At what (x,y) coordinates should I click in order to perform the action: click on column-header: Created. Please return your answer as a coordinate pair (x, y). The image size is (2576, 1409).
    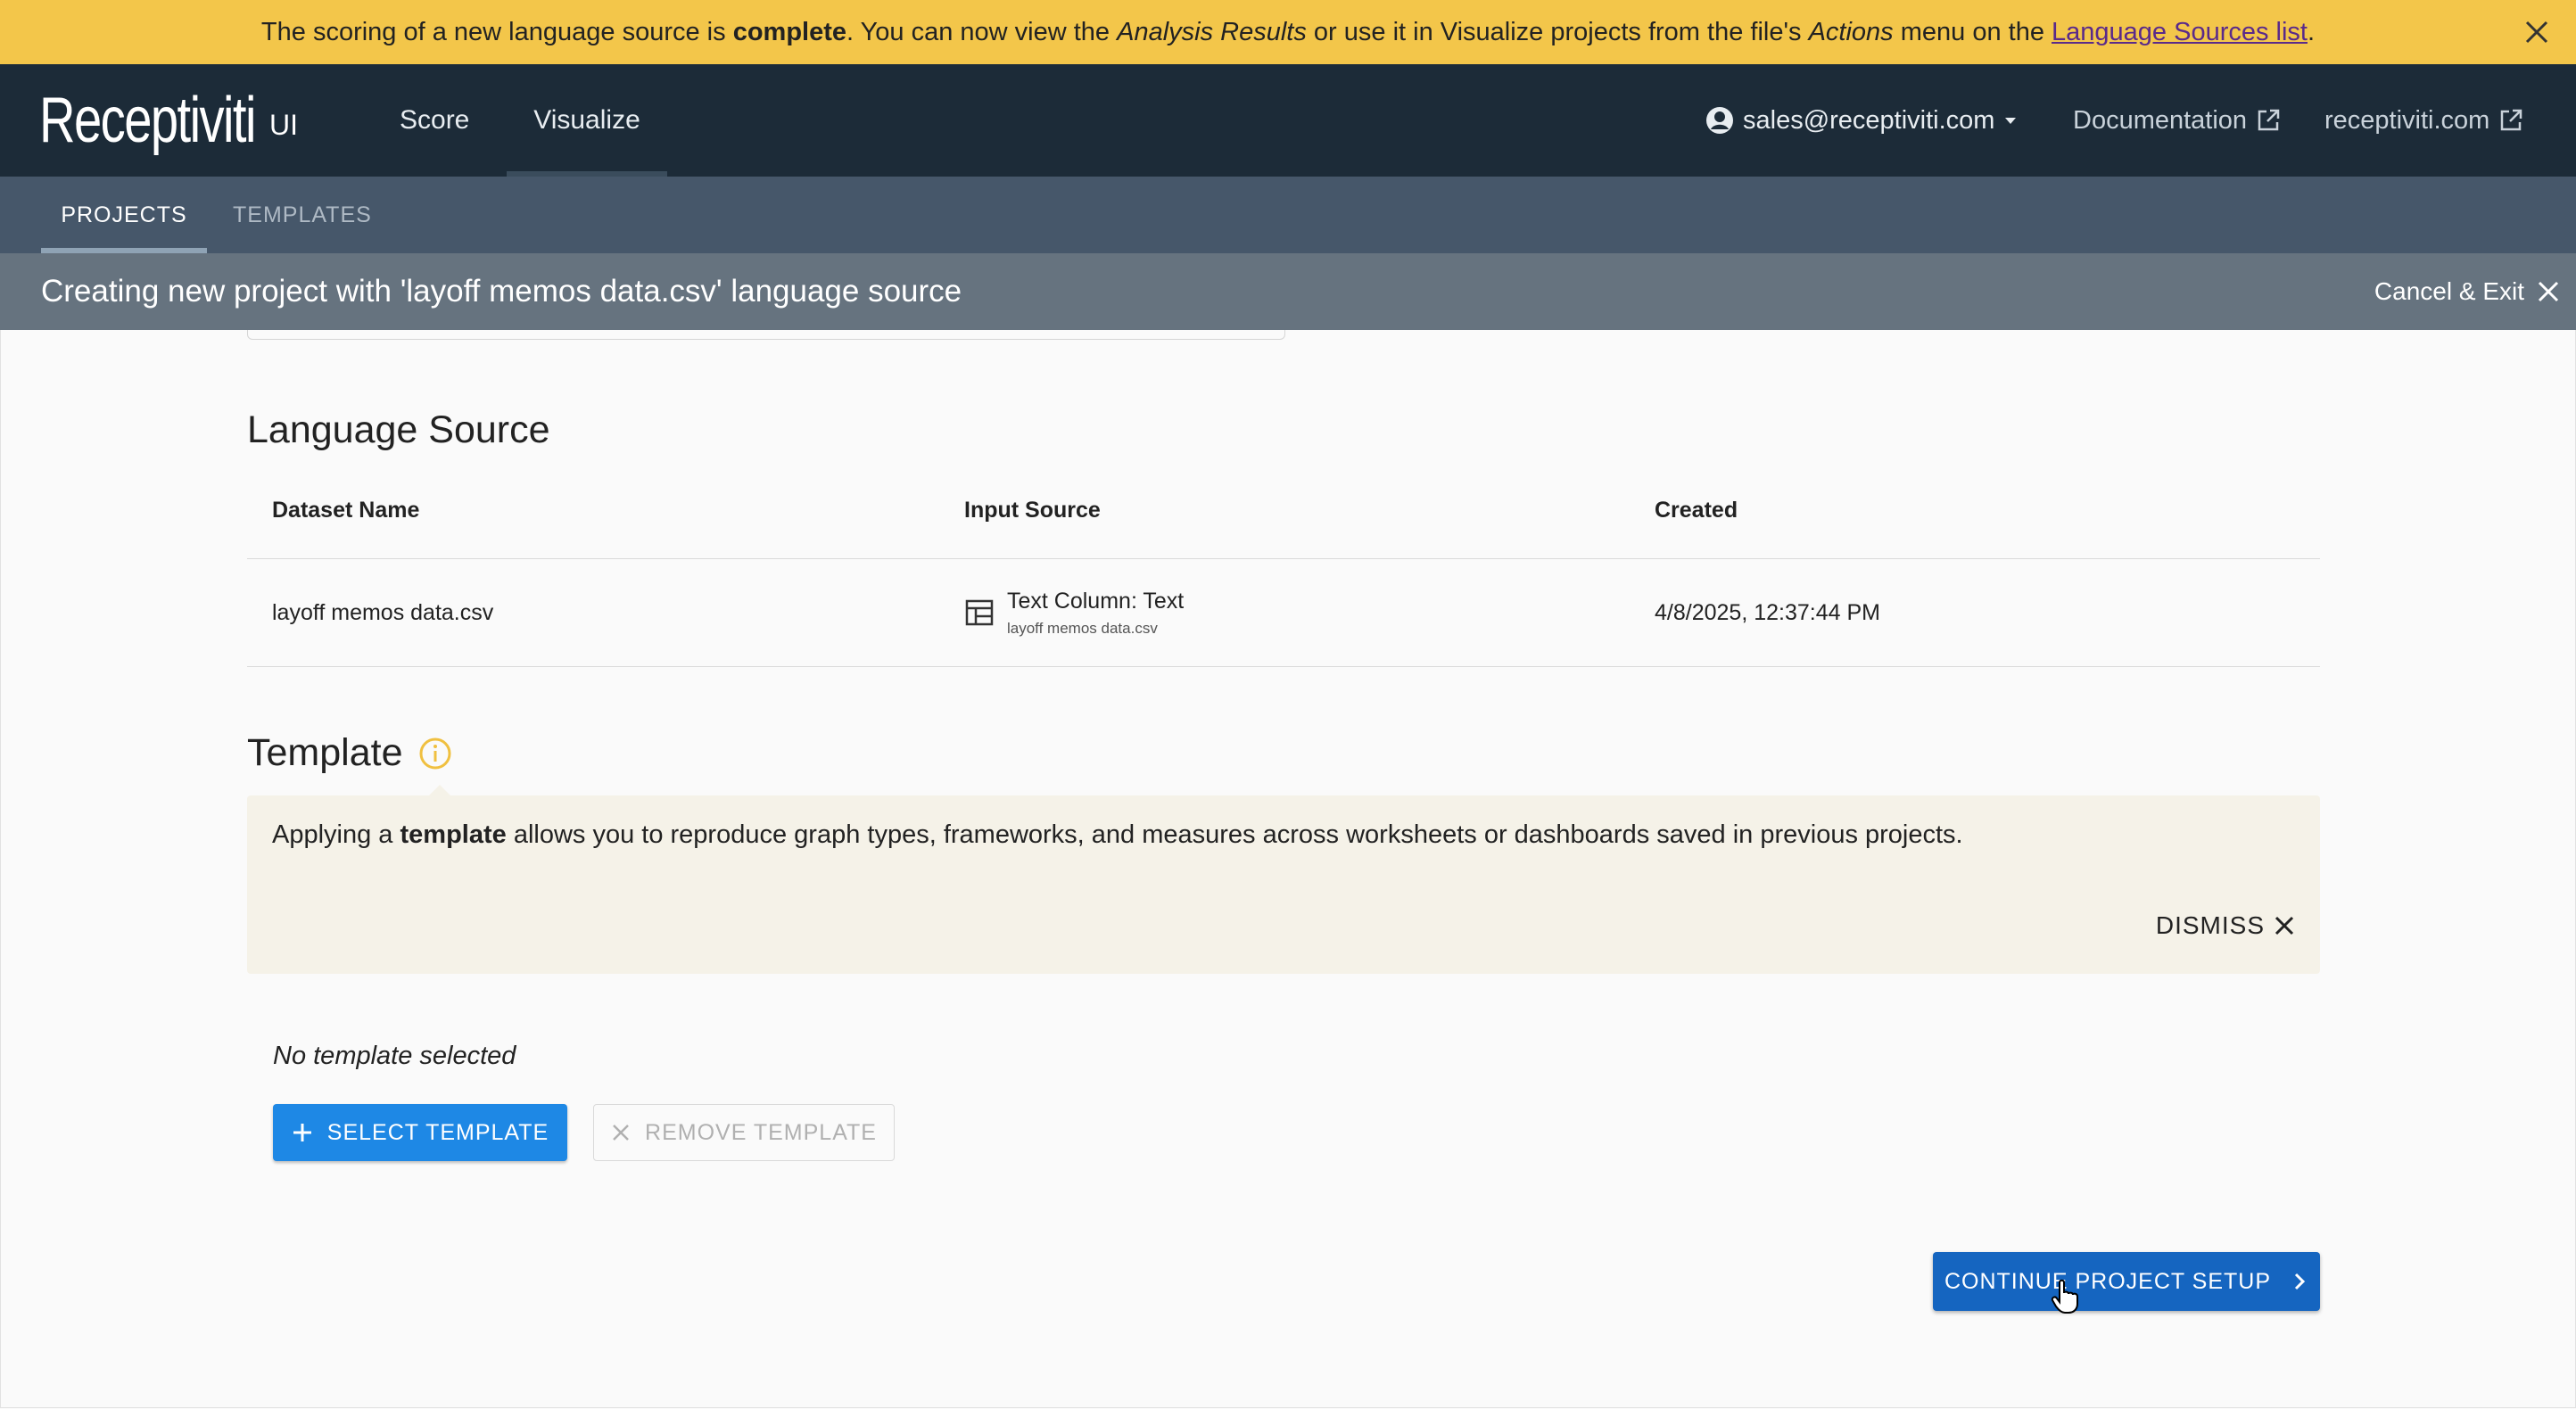
    Looking at the image, I should click on (1697, 510).